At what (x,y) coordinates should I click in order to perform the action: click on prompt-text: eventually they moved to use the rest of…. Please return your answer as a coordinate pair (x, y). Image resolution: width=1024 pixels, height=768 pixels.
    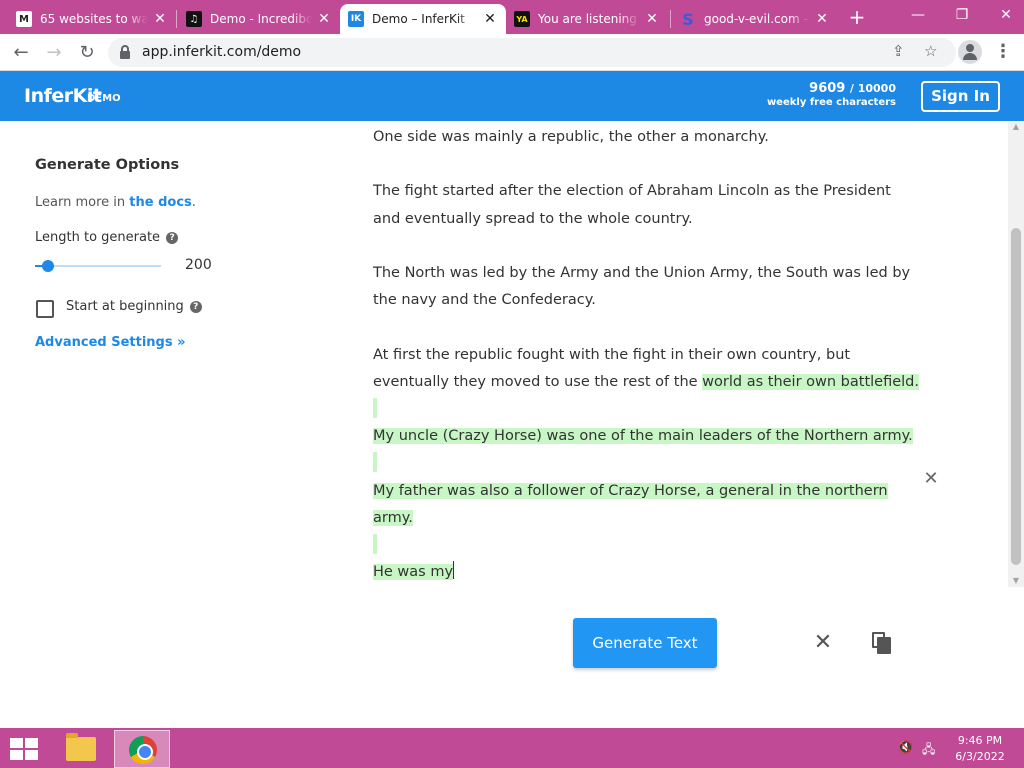
    Looking at the image, I should click on (538, 382).